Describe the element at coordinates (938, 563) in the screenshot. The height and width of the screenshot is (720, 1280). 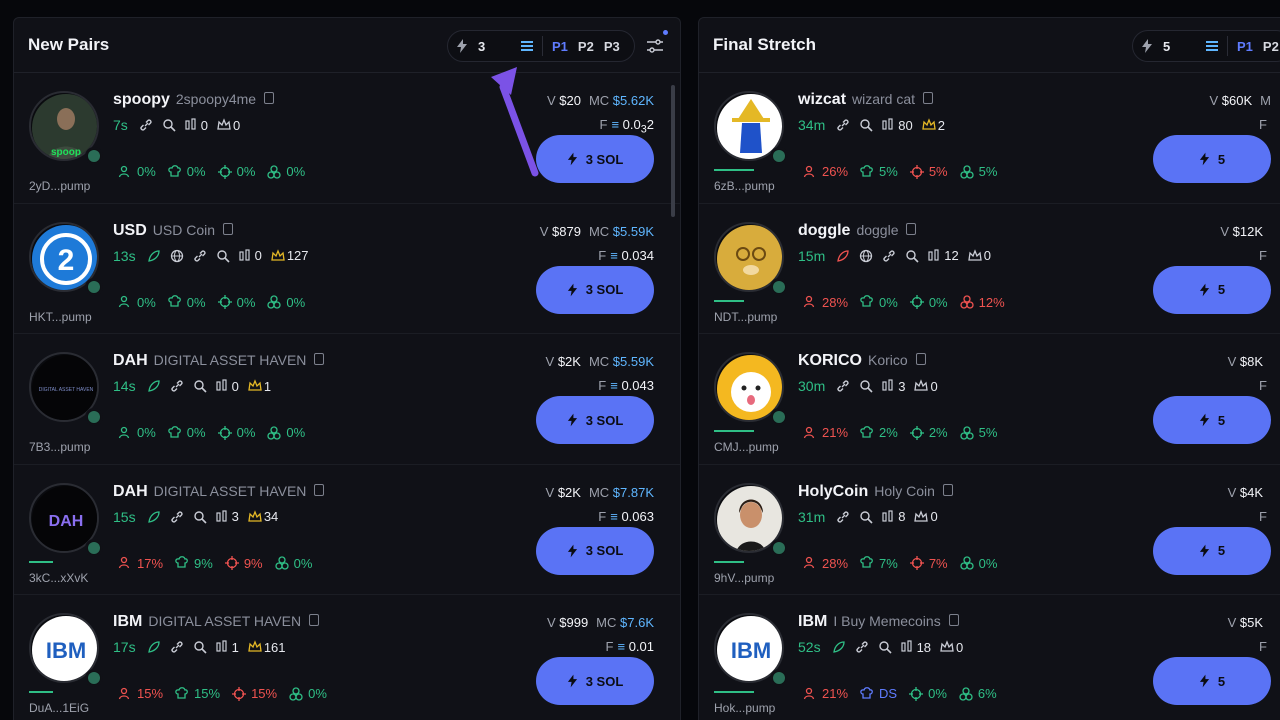
I see `stat-value: 7%` at that location.